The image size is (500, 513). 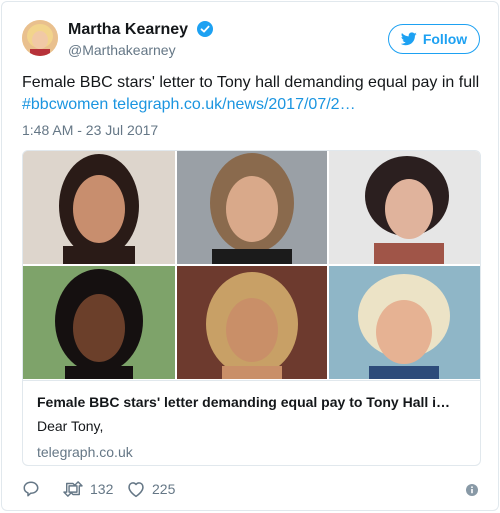 What do you see at coordinates (90, 130) in the screenshot?
I see `tweet-timestamp: 1:48 AM - 23 Jul 2017` at bounding box center [90, 130].